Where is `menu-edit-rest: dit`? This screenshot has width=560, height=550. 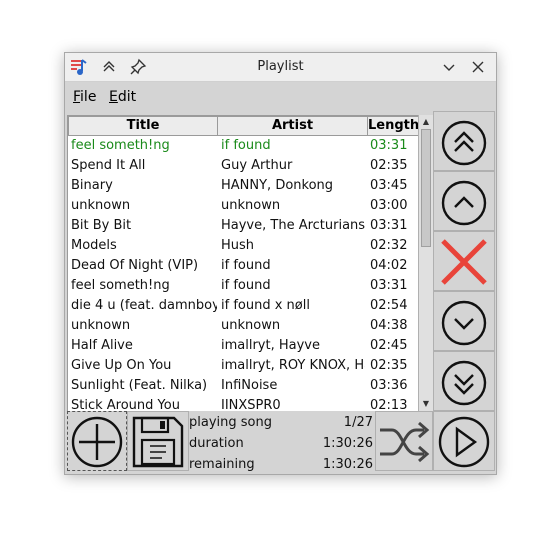
menu-edit-rest: dit is located at coordinates (127, 97).